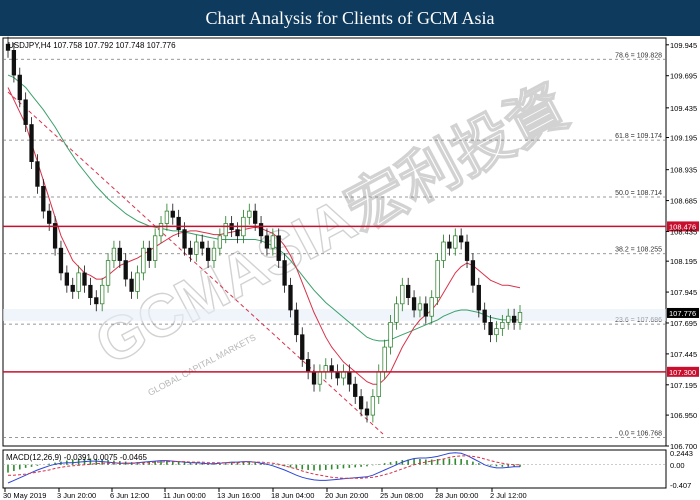 This screenshot has height=500, width=700. I want to click on macd-y-tick-label: 0.00, so click(677, 465).